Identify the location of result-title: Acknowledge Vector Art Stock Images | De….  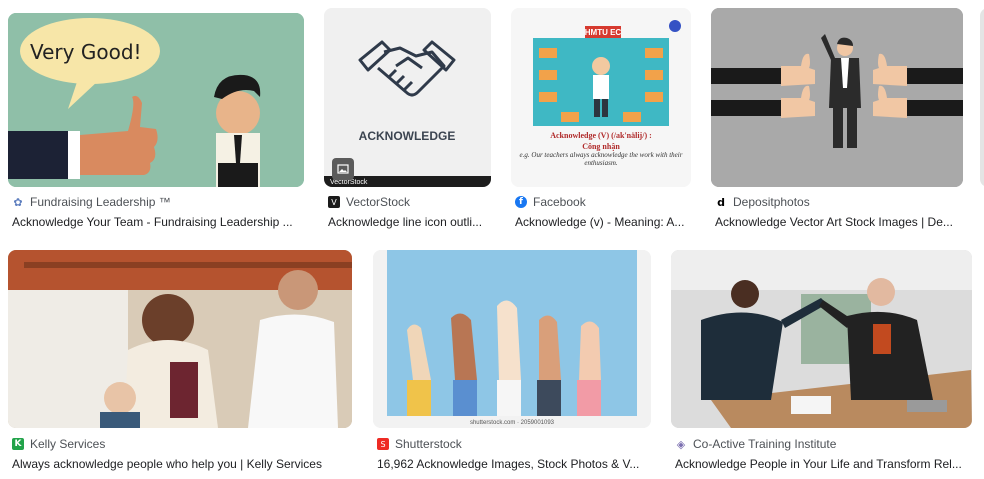
(839, 222).